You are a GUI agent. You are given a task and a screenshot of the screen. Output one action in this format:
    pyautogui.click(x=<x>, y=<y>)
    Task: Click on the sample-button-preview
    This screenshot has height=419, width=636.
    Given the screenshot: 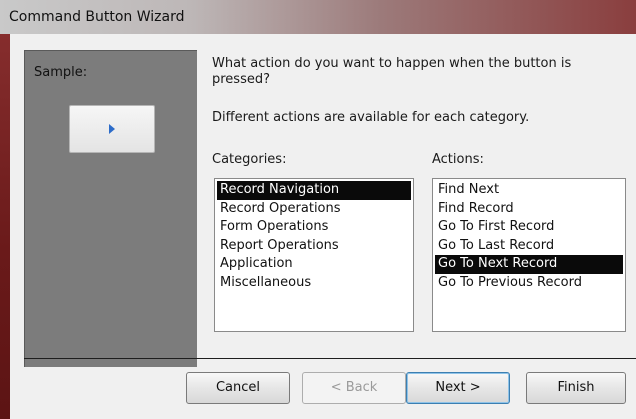 What is the action you would take?
    pyautogui.click(x=112, y=129)
    